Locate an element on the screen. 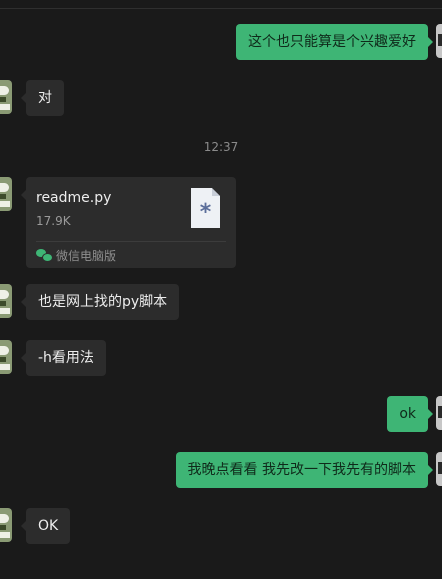  message-bubble-right: ok is located at coordinates (410, 414).